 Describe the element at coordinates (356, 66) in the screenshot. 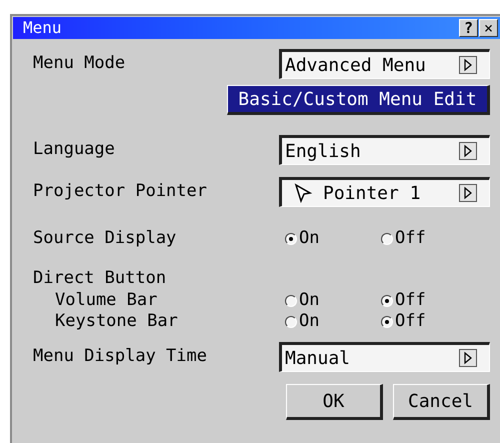

I see `dropdown-value: Advanced Menu` at that location.